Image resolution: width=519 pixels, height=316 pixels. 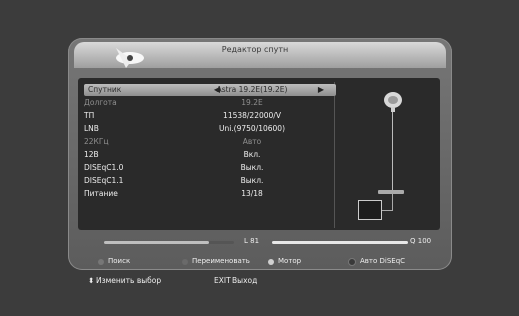 I want to click on row-longitude: Долгота 19.2E, so click(x=210, y=103).